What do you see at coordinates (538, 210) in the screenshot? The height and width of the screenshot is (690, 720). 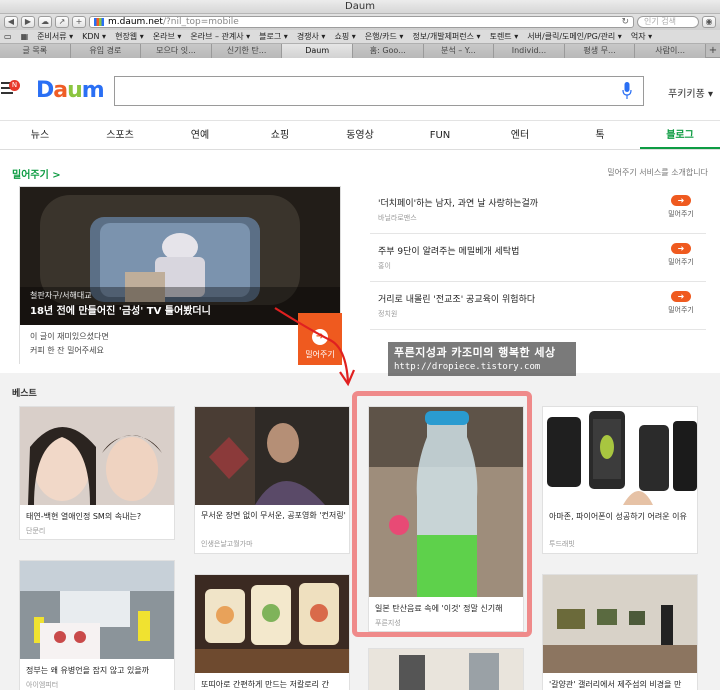 I see `push-list-item: '더치페이'하는 남자, 과연 날 사랑하는걸까바닐라로맨스 ➜ 밀어주기` at bounding box center [538, 210].